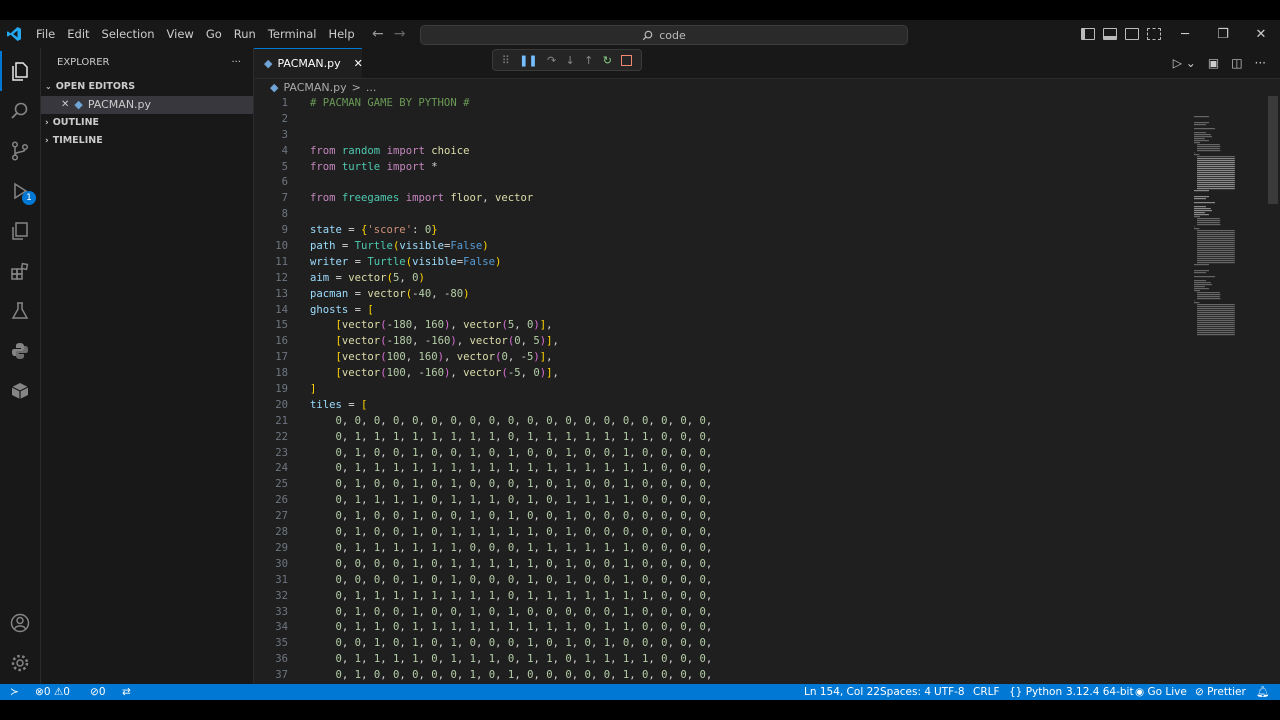  What do you see at coordinates (128, 34) in the screenshot?
I see `menu-selection: Selection` at bounding box center [128, 34].